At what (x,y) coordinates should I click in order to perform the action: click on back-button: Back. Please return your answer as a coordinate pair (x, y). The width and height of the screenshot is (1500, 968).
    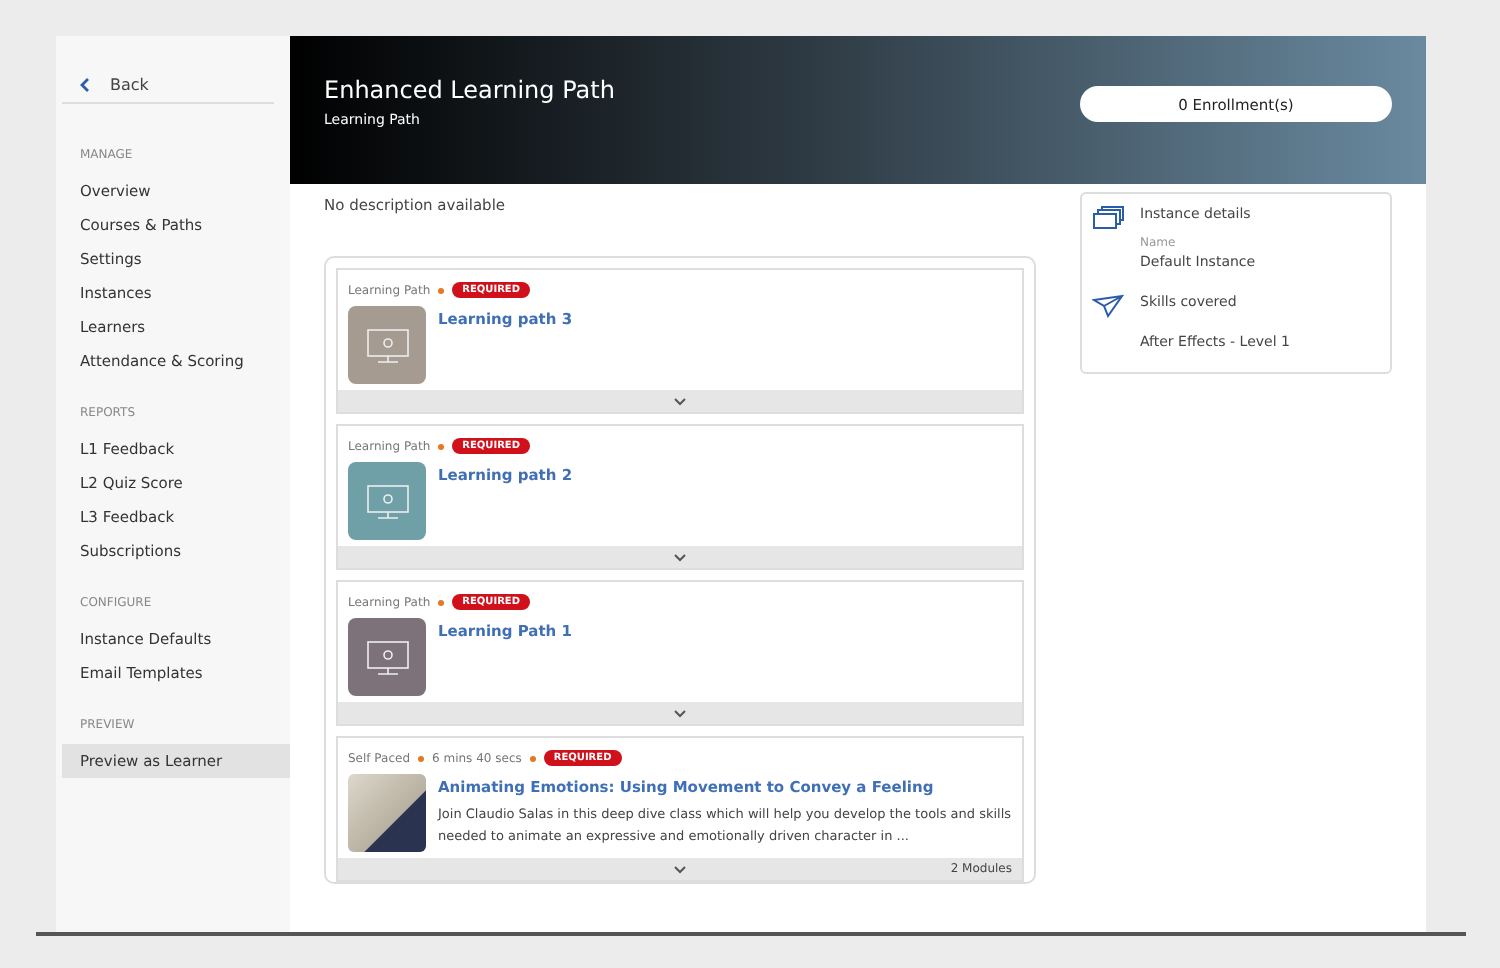
    Looking at the image, I should click on (168, 86).